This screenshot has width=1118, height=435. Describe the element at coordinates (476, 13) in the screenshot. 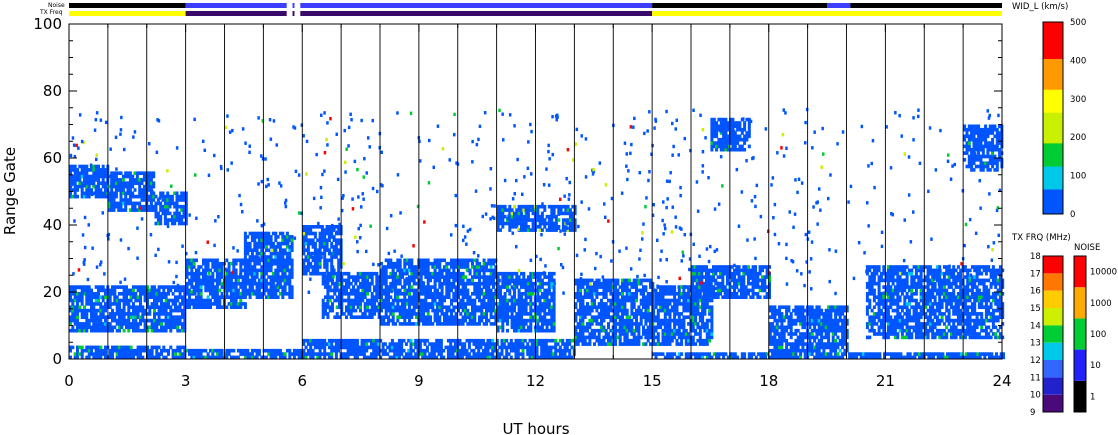

I see `txfreq-segment` at that location.